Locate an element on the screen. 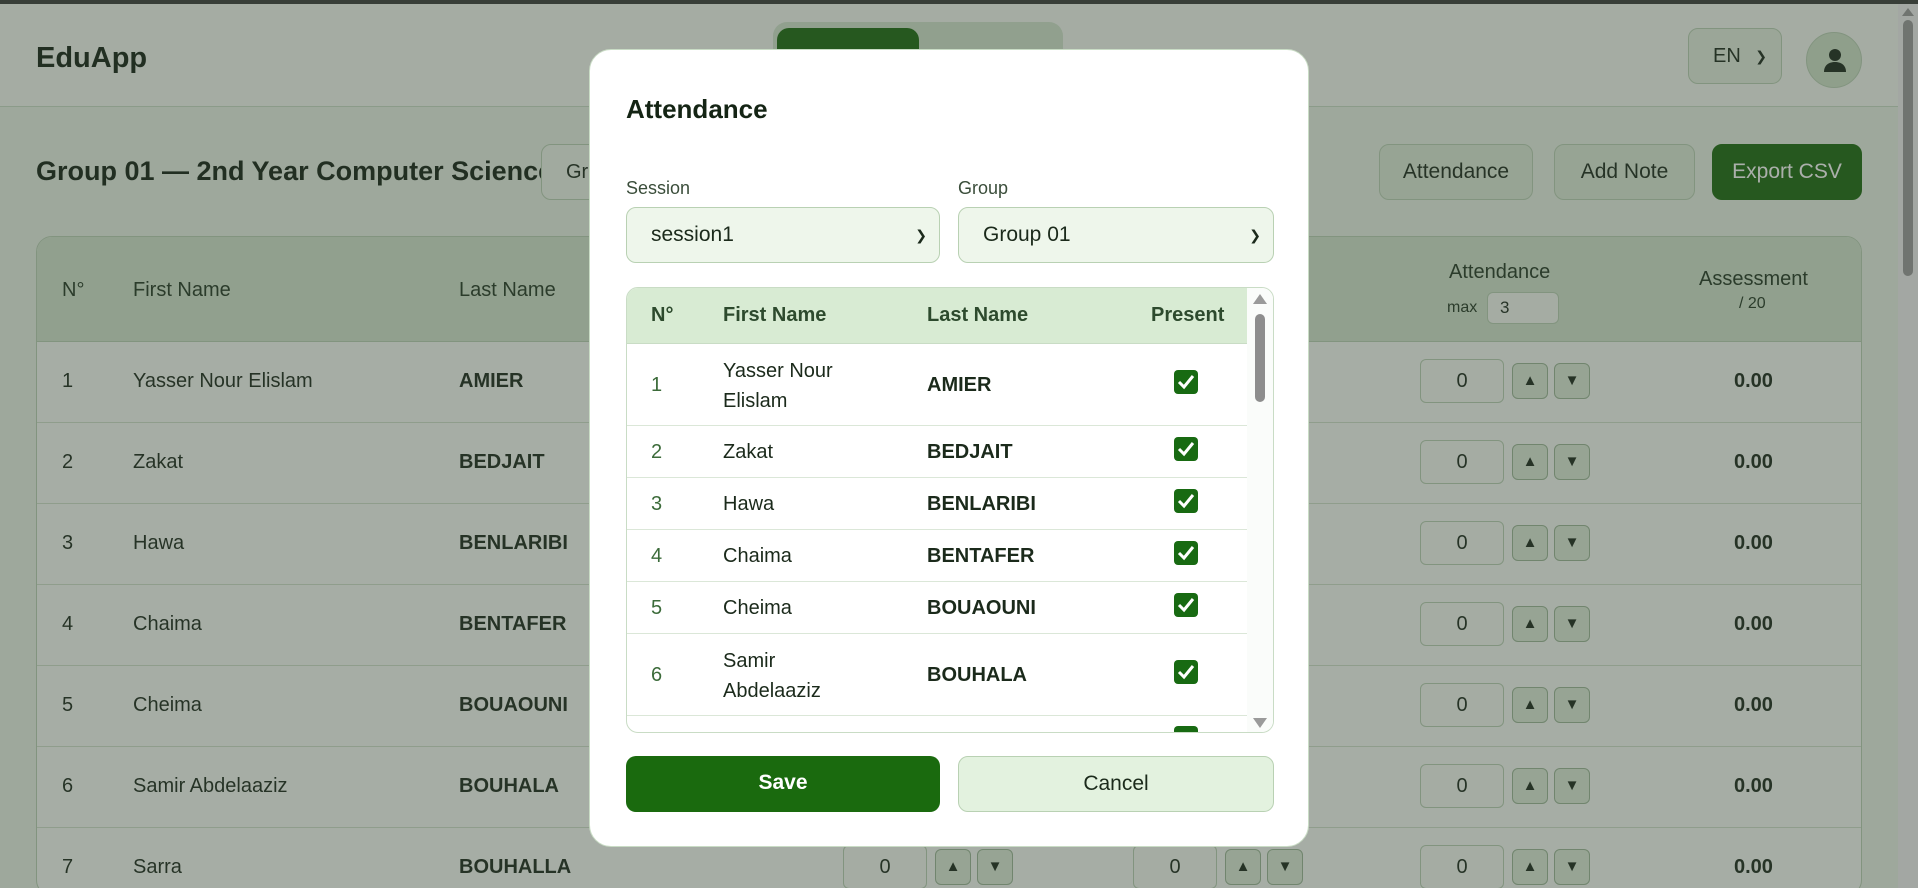 This screenshot has height=888, width=1918. cell-last-name: BENTAFER is located at coordinates (981, 556).